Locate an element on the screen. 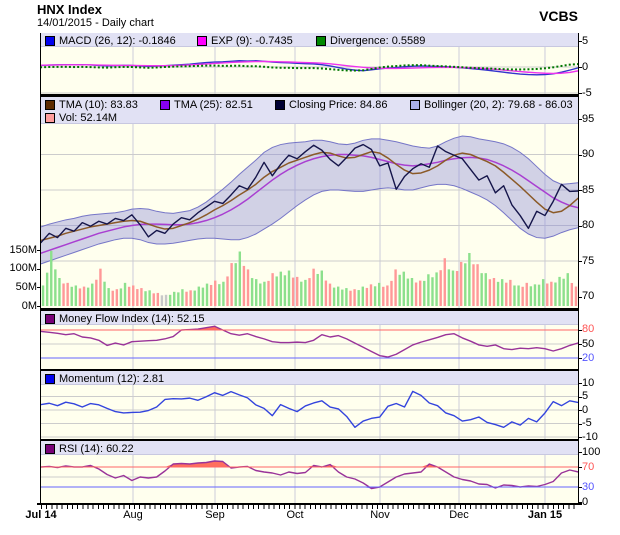 The height and width of the screenshot is (535, 620). volume-axis-label: 100M is located at coordinates (23, 268).